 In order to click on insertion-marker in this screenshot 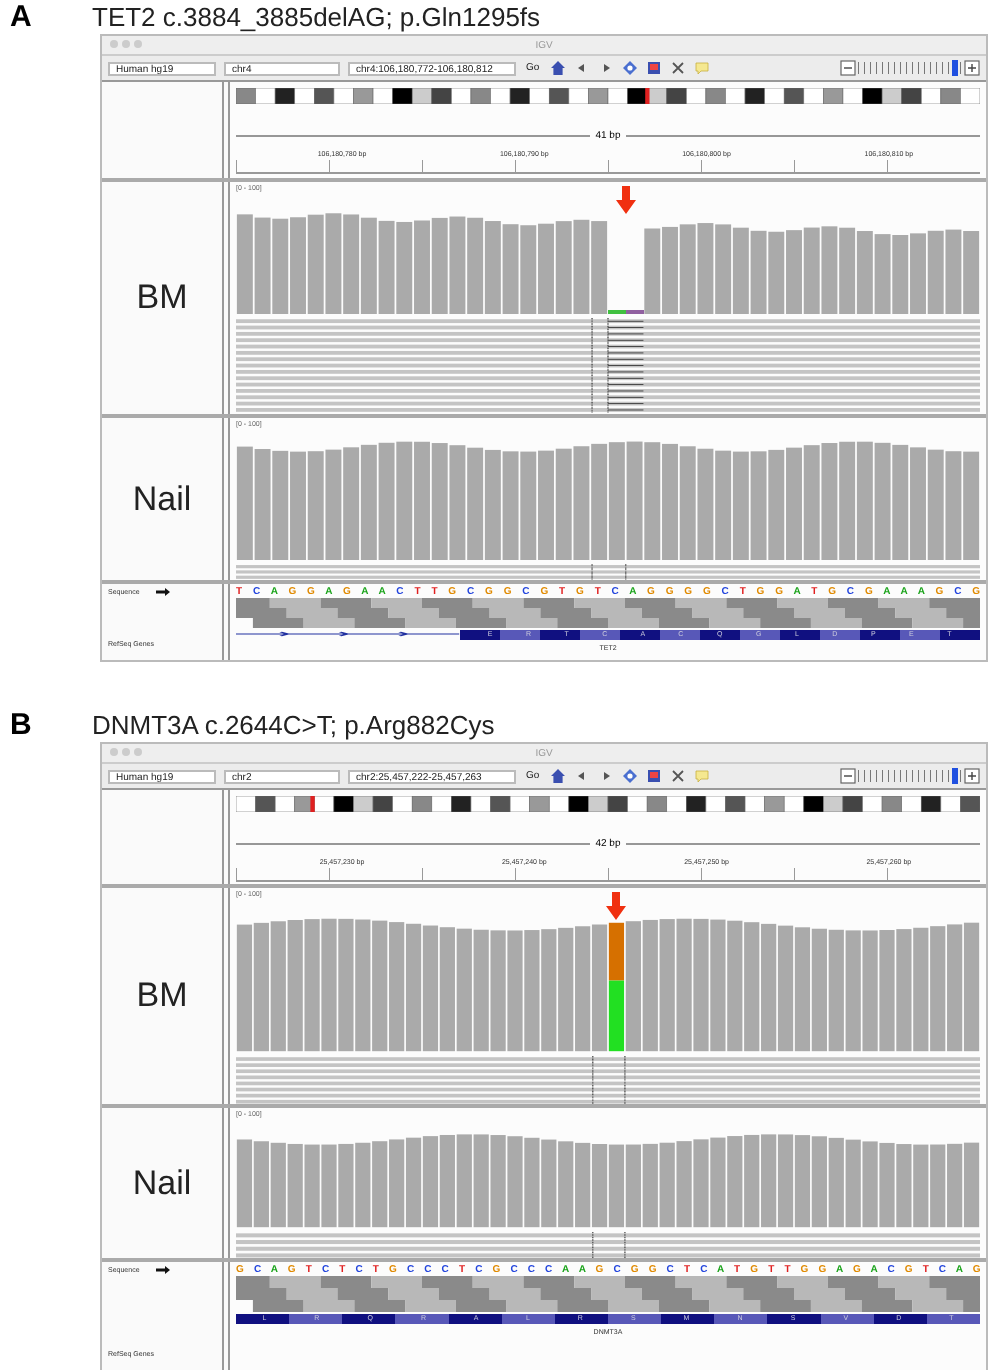, I will do `click(626, 312)`.